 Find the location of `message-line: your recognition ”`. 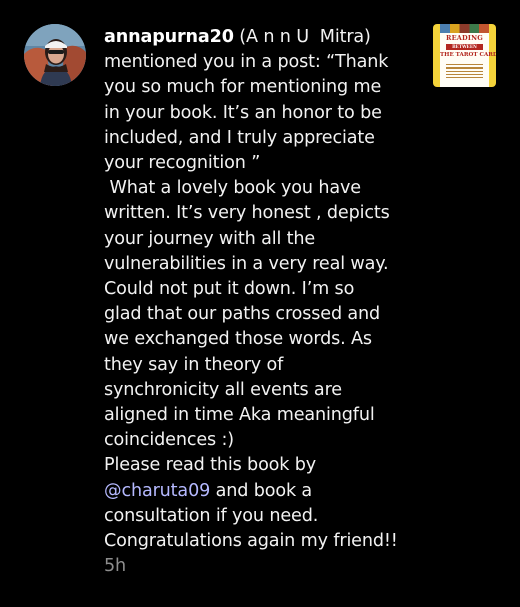

message-line: your recognition ” is located at coordinates (182, 163).